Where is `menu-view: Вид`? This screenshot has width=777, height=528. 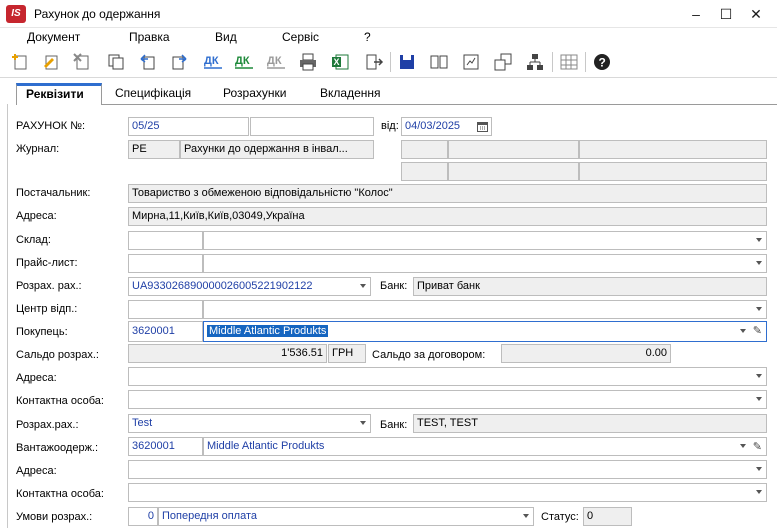
menu-view: Вид is located at coordinates (226, 37).